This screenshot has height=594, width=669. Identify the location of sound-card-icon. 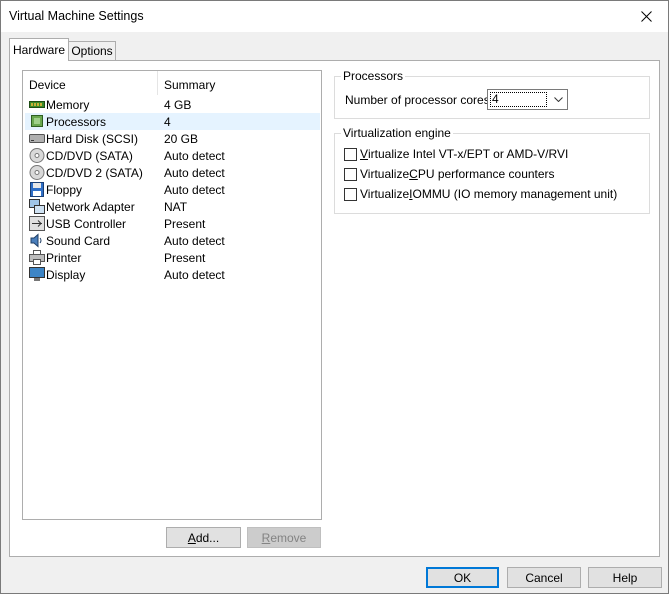
(36, 240).